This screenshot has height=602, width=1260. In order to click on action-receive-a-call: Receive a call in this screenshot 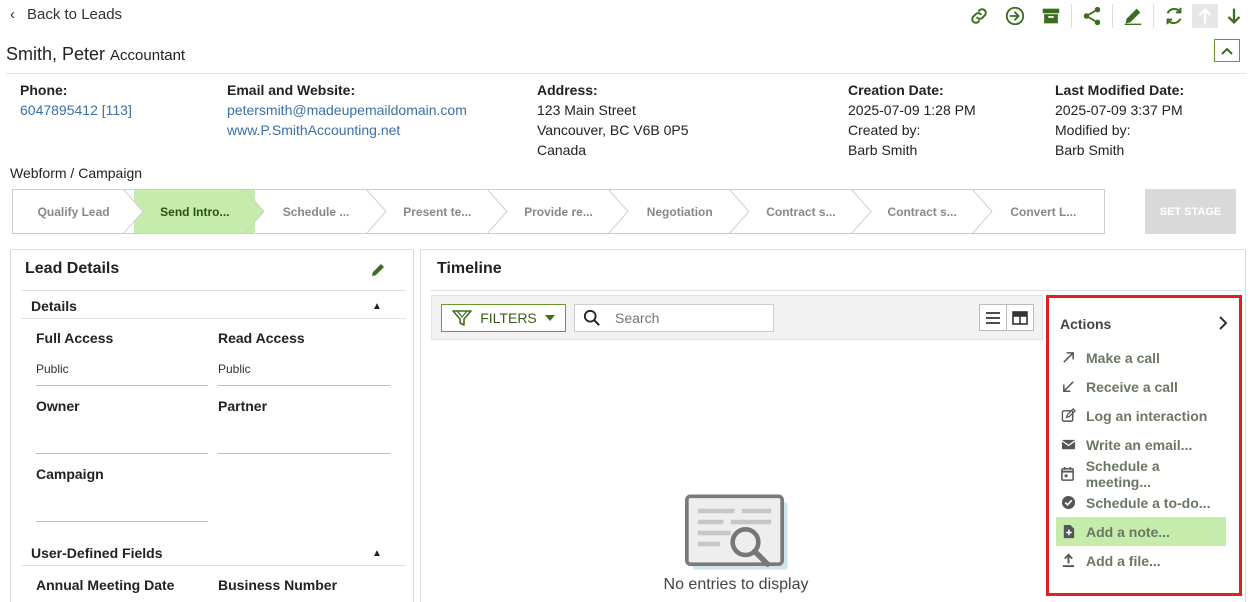, I will do `click(1141, 386)`.